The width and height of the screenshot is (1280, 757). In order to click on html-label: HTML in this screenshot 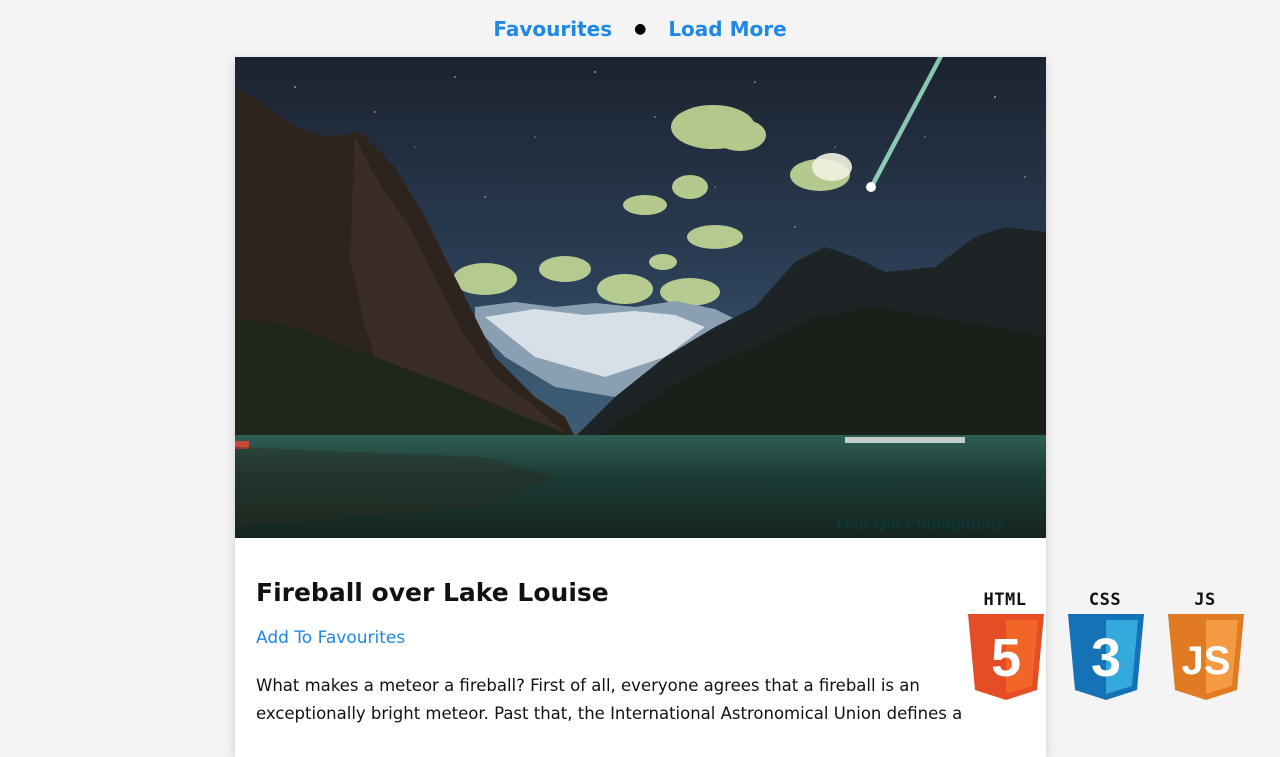, I will do `click(1005, 600)`.